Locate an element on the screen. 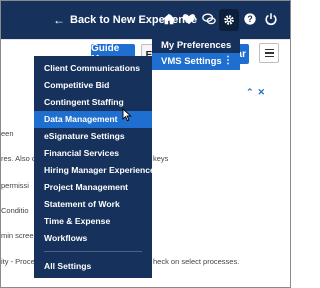  menu-item-time-expense: Time & Expense is located at coordinates (93, 221).